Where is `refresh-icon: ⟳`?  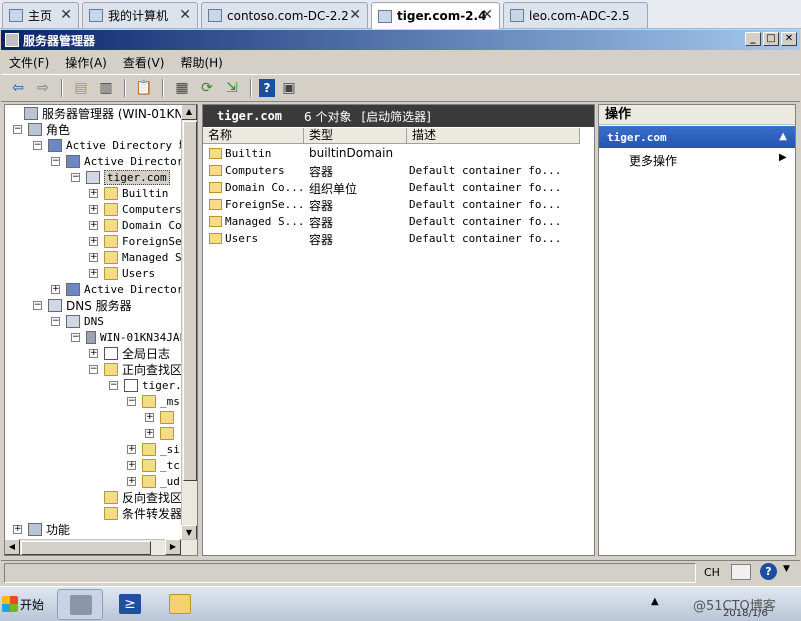
refresh-icon: ⟳ is located at coordinates (207, 88).